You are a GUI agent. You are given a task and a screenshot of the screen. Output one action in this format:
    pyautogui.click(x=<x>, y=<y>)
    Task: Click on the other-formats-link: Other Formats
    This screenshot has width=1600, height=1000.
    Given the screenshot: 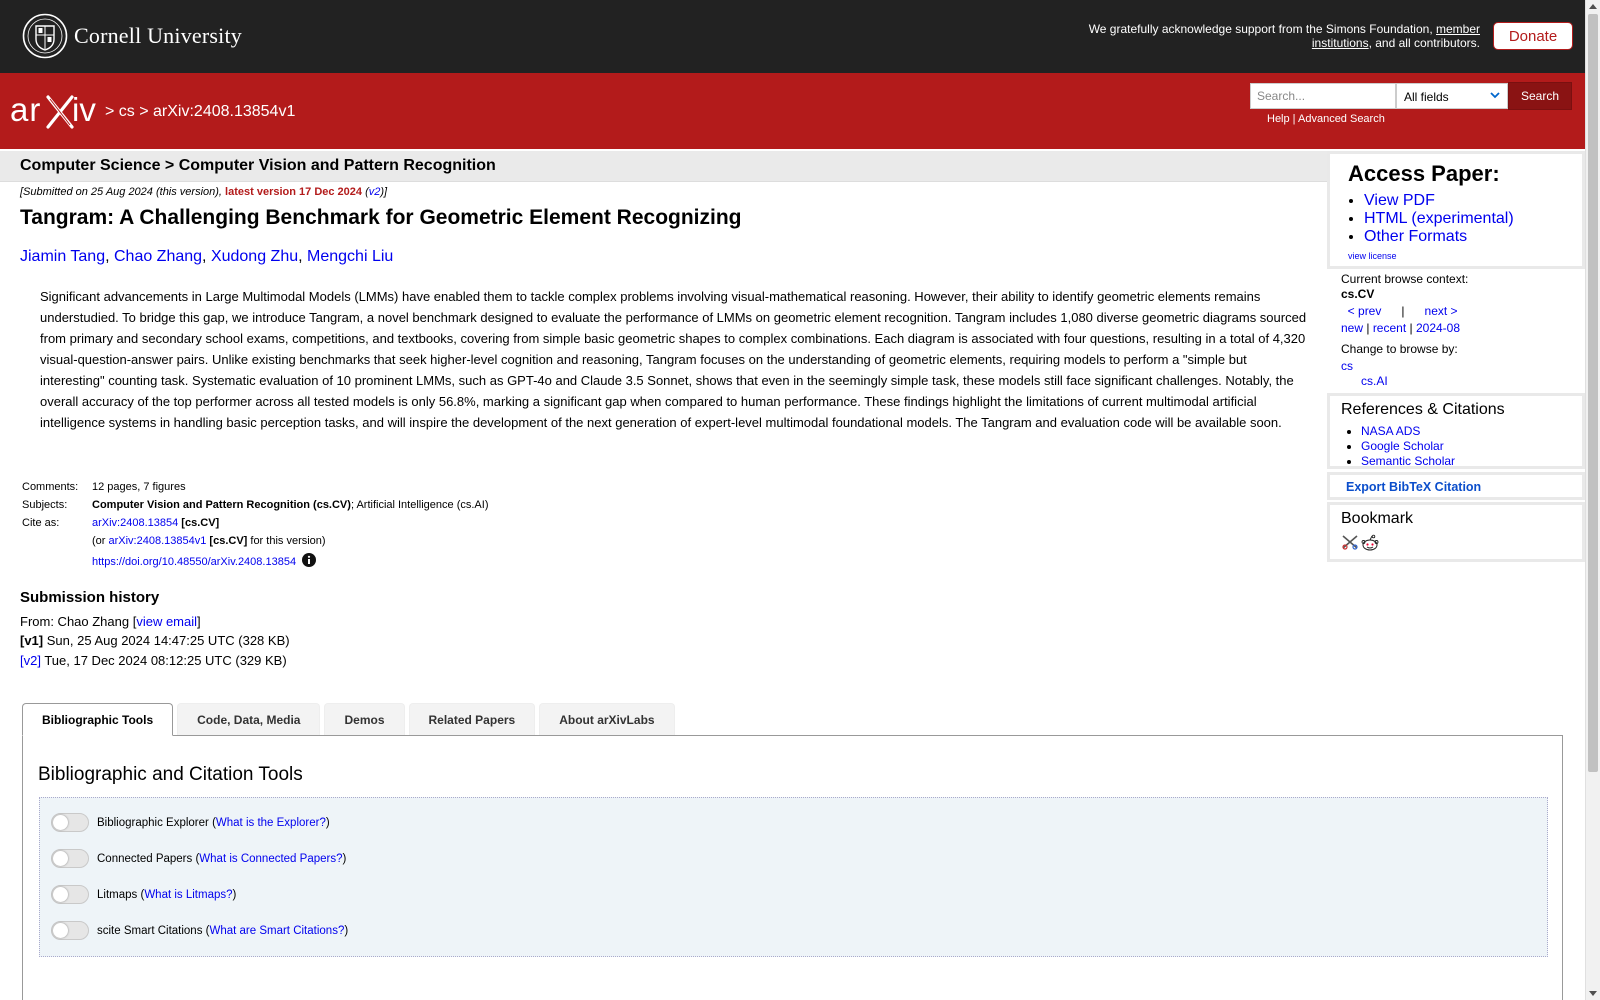 What is the action you would take?
    pyautogui.click(x=1415, y=236)
    